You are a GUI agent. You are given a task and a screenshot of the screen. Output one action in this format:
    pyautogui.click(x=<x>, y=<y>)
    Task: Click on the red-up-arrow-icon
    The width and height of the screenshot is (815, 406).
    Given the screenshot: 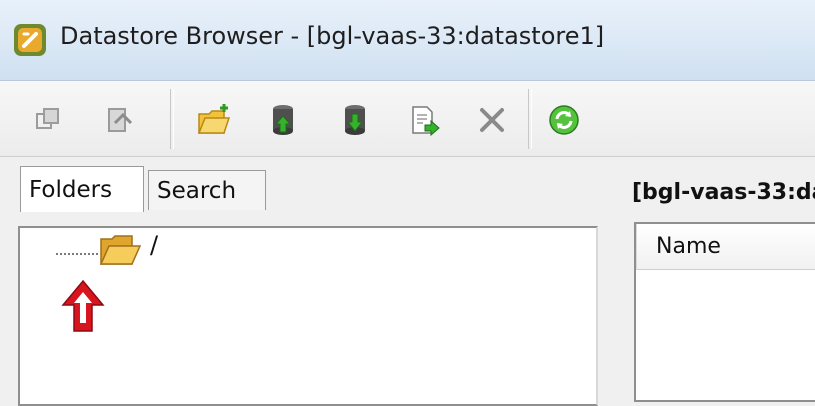 What is the action you would take?
    pyautogui.click(x=83, y=305)
    